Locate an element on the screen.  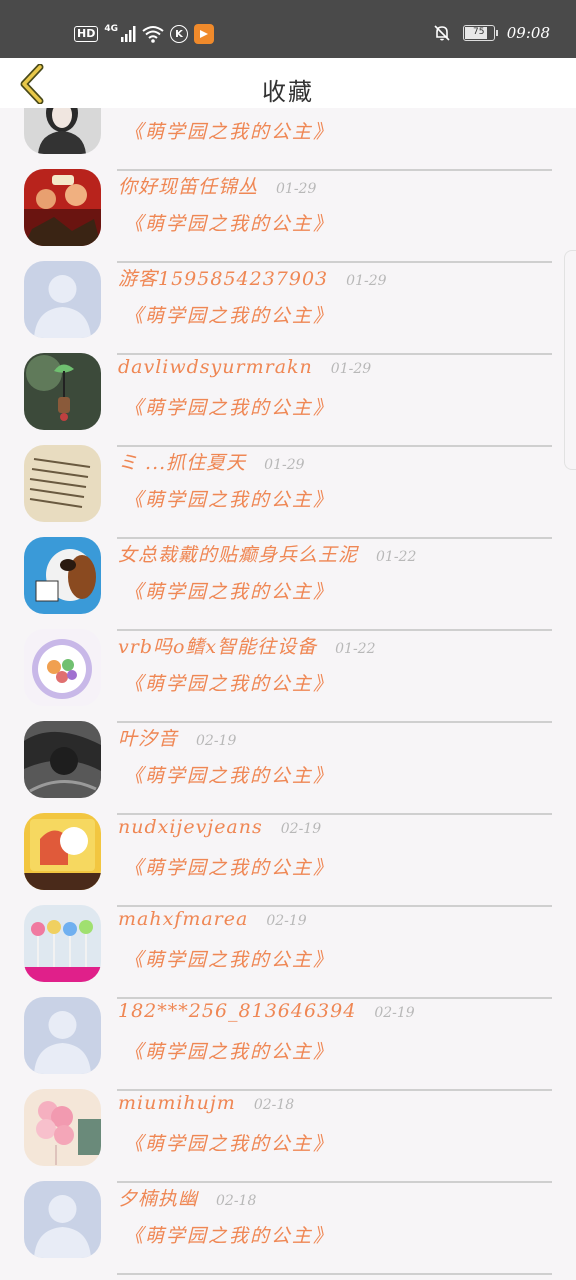
bell-off-icon is located at coordinates (442, 33).